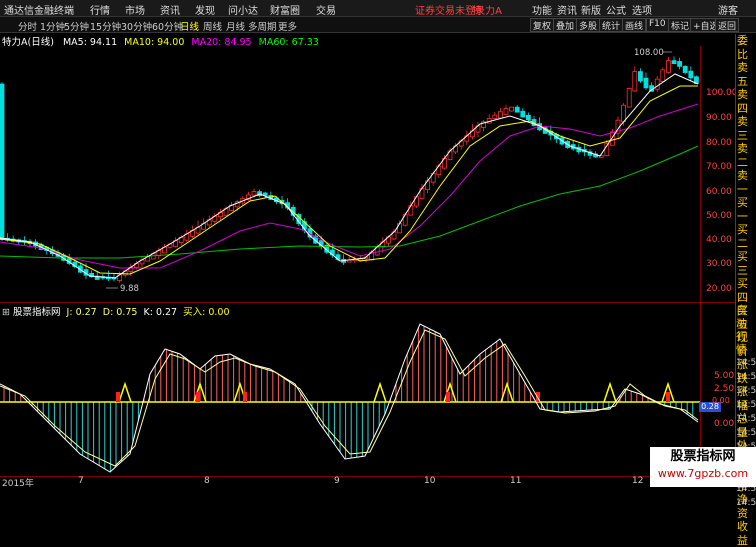  Describe the element at coordinates (742, 155) in the screenshot. I see `quote-field-label: 卖二` at that location.